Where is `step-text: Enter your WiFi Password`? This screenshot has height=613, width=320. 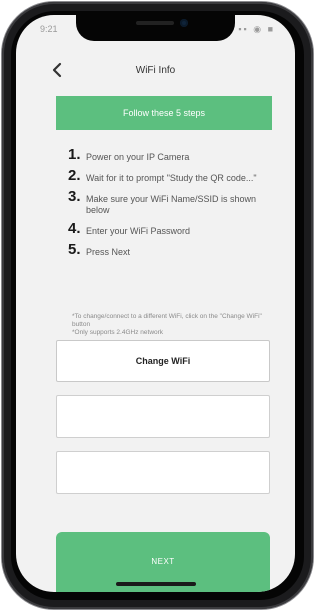
step-text: Enter your WiFi Password is located at coordinates (138, 231).